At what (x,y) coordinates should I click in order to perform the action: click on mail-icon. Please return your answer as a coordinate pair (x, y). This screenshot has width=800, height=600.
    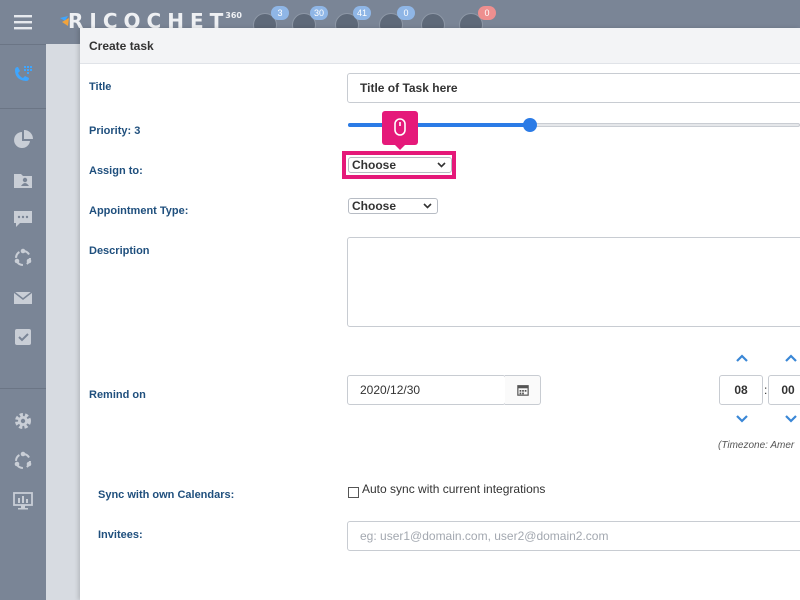
    Looking at the image, I should click on (23, 298).